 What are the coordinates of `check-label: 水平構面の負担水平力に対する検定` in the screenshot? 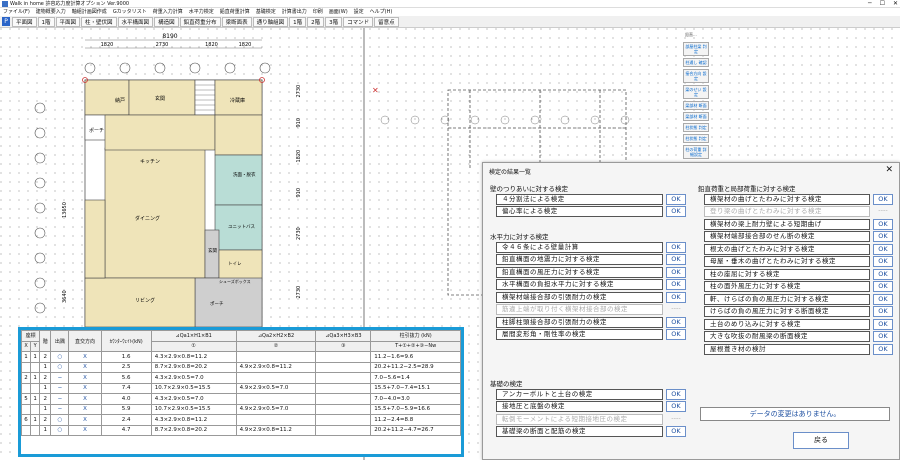 It's located at (579, 284).